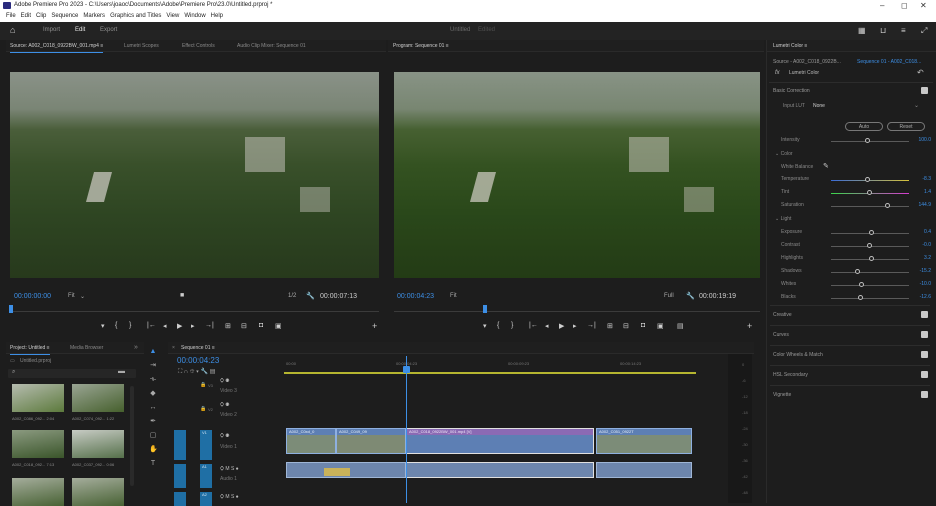  Describe the element at coordinates (660, 326) in the screenshot. I see `comparison-view-icon: ▣` at that location.